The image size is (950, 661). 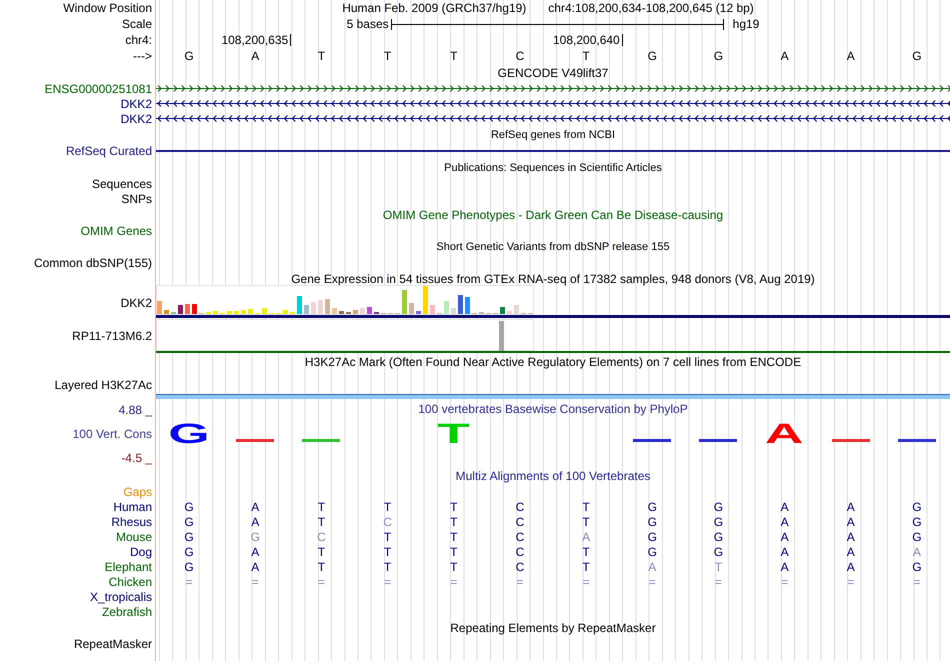 What do you see at coordinates (128, 567) in the screenshot?
I see `track-label: Elephant` at bounding box center [128, 567].